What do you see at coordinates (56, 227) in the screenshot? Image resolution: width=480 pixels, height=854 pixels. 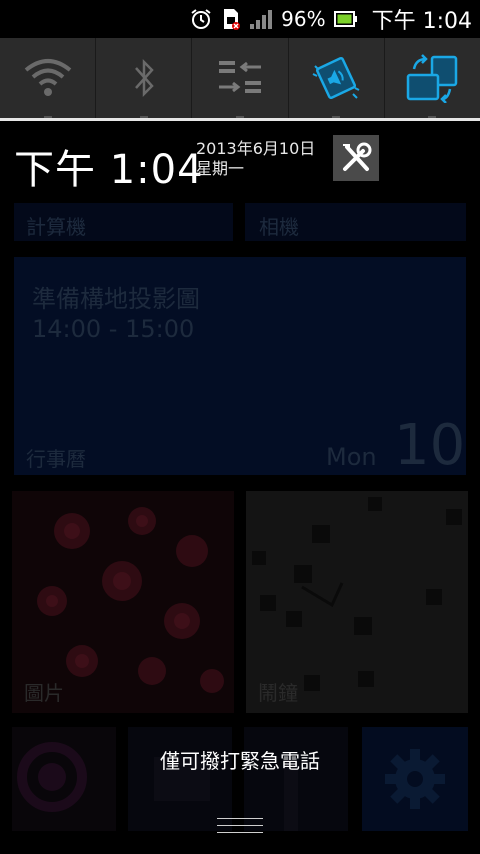 I see `calculator-label: 計算機` at bounding box center [56, 227].